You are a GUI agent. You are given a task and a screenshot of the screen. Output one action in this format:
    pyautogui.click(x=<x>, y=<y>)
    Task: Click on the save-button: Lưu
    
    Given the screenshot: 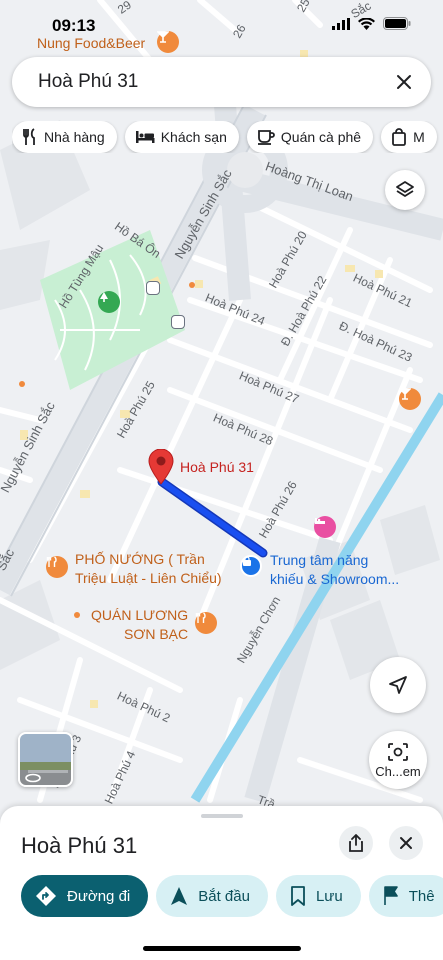 What is the action you would take?
    pyautogui.click(x=318, y=896)
    